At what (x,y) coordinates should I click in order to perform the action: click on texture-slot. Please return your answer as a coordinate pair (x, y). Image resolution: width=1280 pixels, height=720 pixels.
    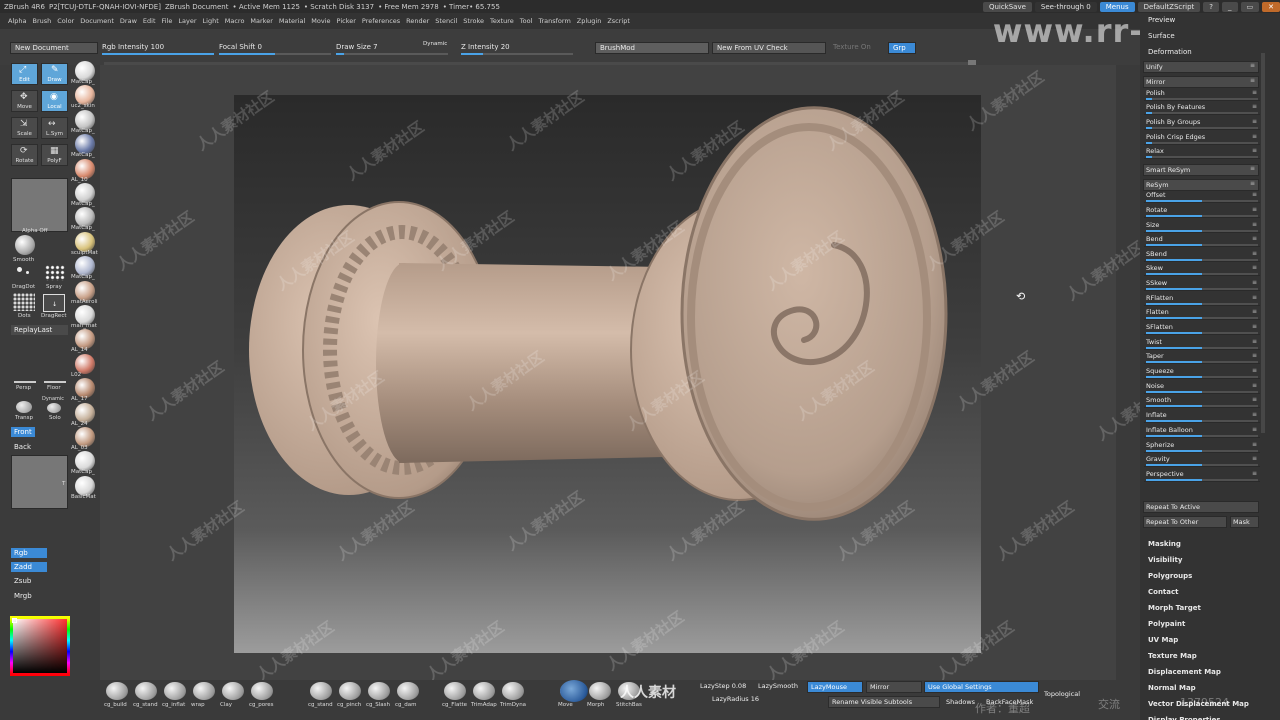
    Looking at the image, I should click on (39, 482).